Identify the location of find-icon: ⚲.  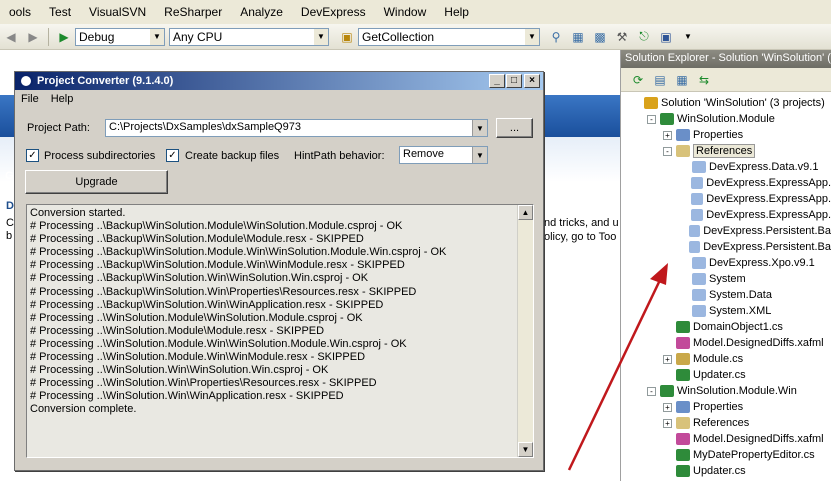
(556, 37).